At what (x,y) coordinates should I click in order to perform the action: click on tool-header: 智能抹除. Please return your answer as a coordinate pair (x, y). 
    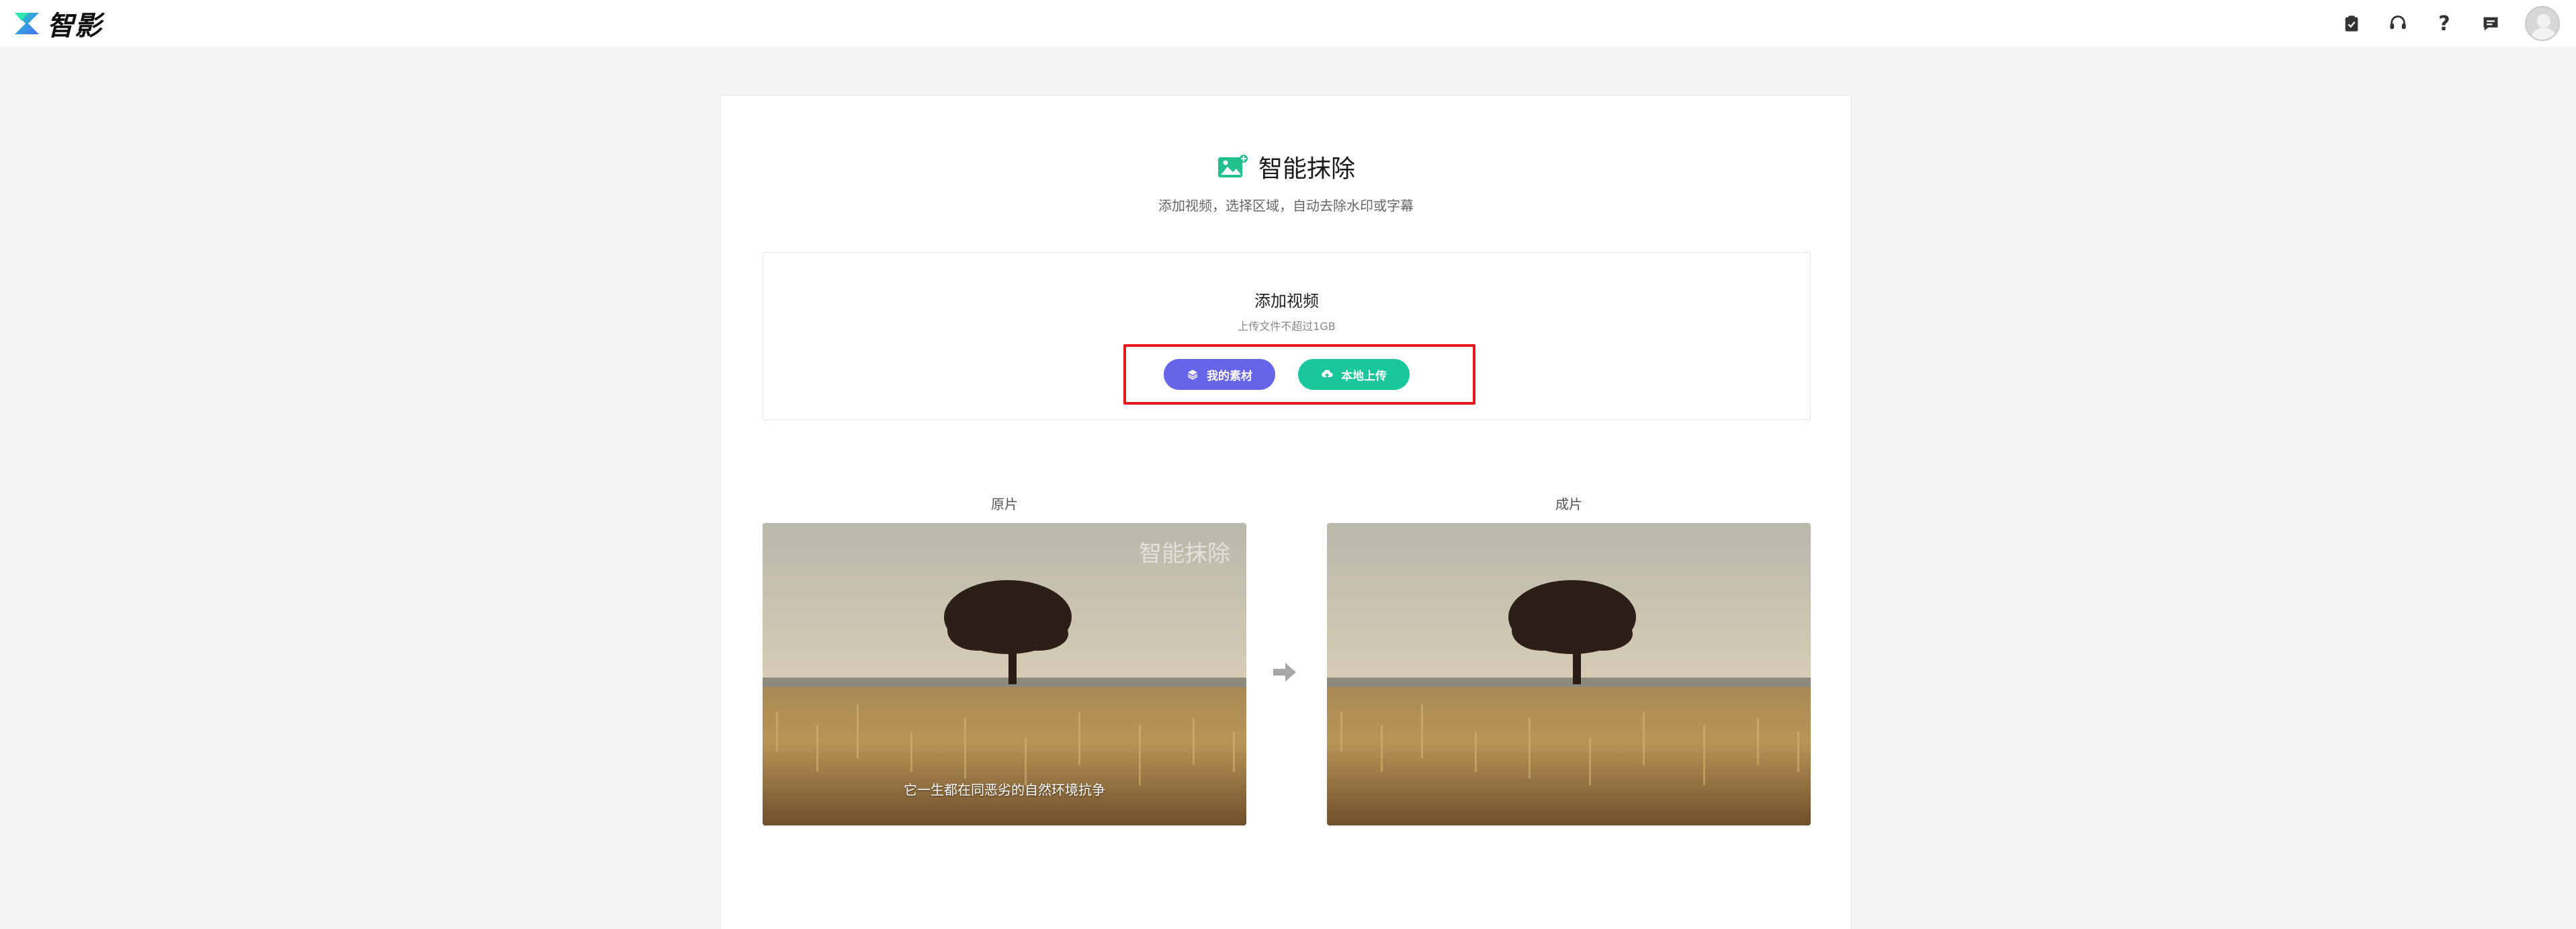
    Looking at the image, I should click on (1286, 166).